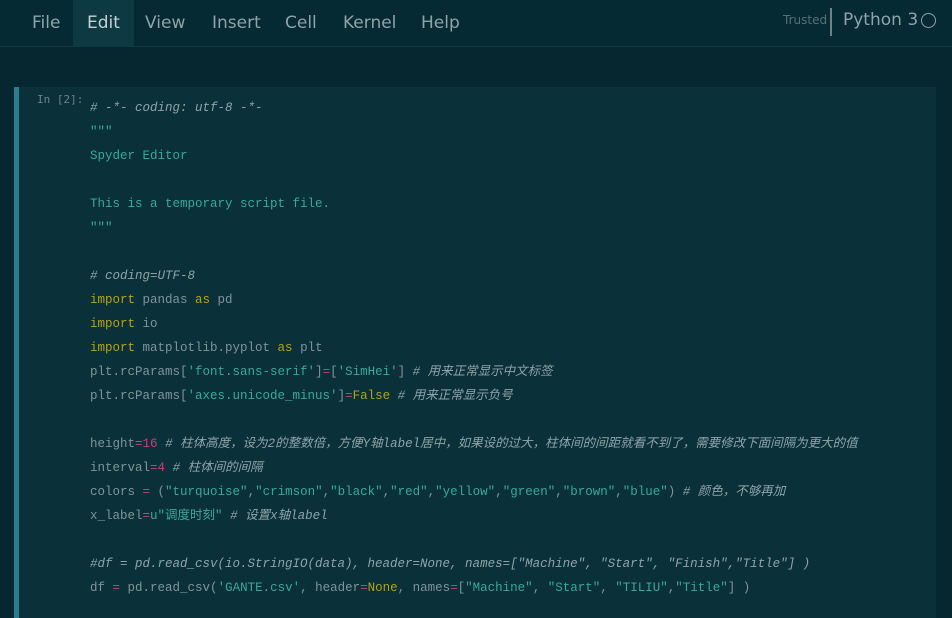  Describe the element at coordinates (515, 301) in the screenshot. I see `code-line: import pandas as pd` at that location.